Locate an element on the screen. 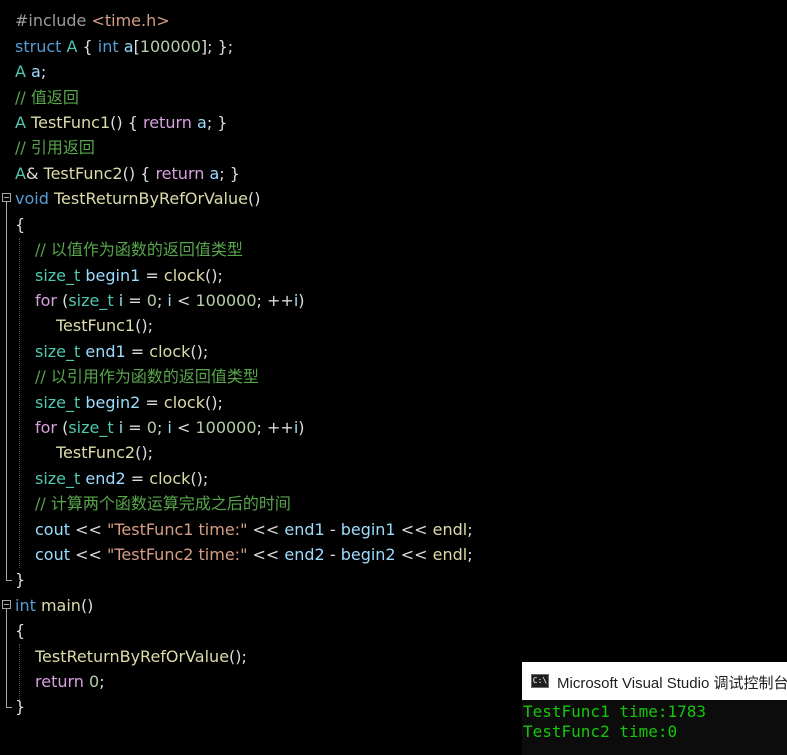 The width and height of the screenshot is (787, 755). token: end2 is located at coordinates (304, 554).